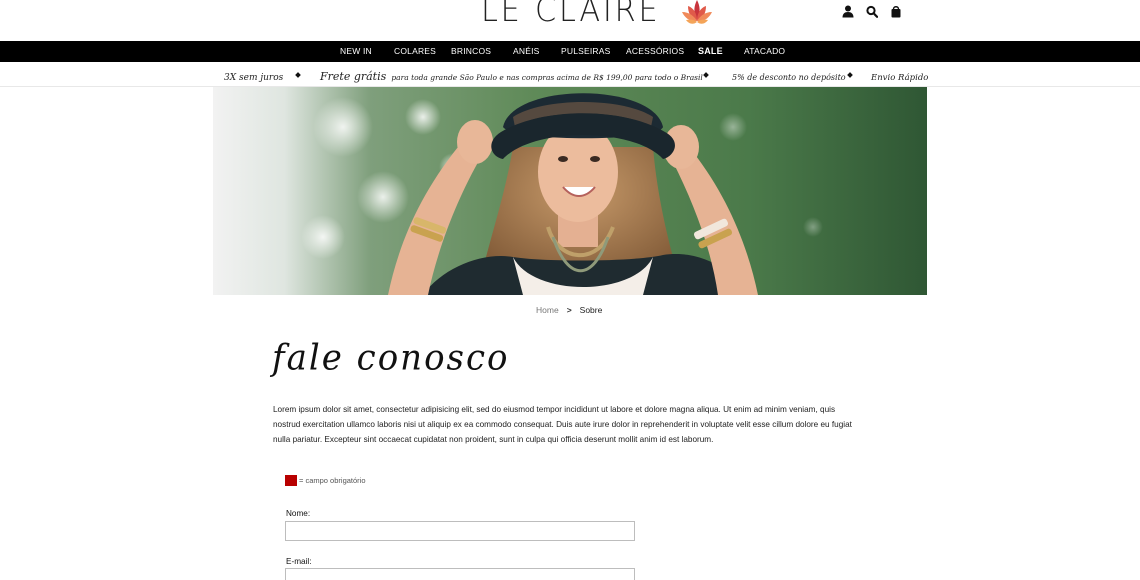  What do you see at coordinates (291, 480) in the screenshot?
I see `required-marker` at bounding box center [291, 480].